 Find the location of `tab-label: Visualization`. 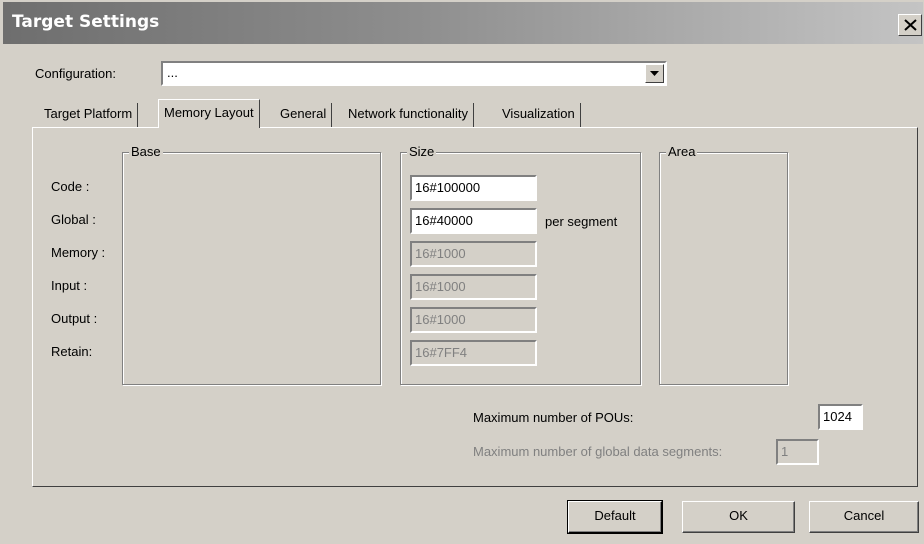

tab-label: Visualization is located at coordinates (538, 113).